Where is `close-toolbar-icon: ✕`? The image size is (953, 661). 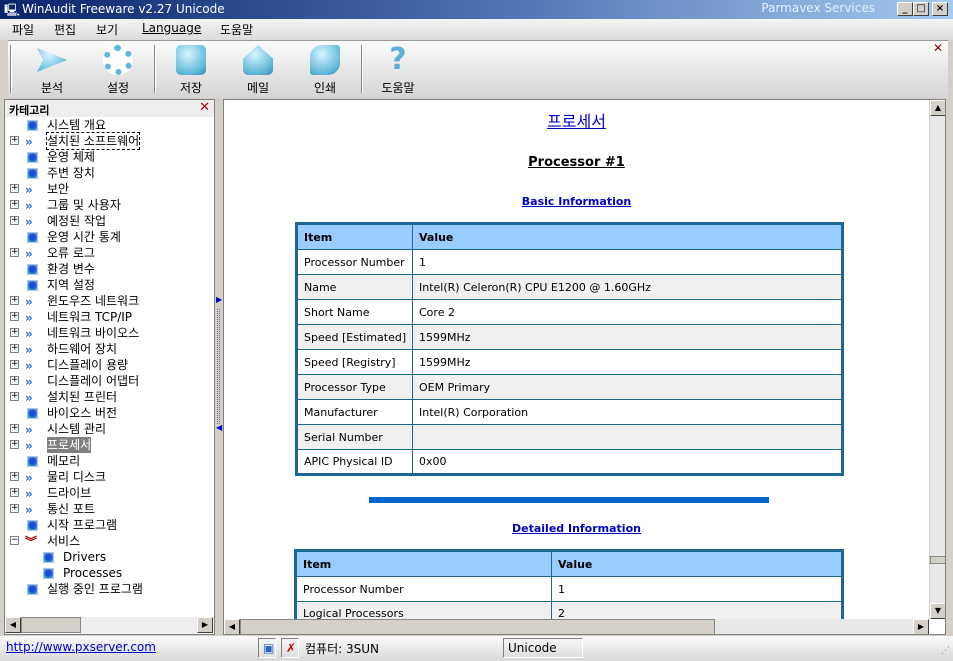 close-toolbar-icon: ✕ is located at coordinates (938, 48).